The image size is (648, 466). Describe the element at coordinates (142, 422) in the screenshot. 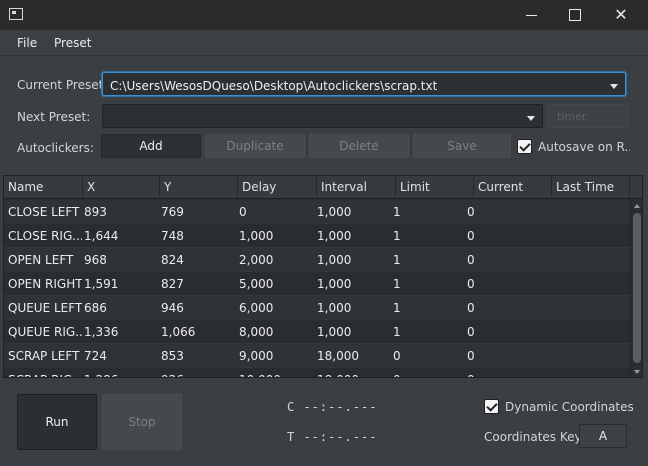

I see `stop-button: Stop` at that location.